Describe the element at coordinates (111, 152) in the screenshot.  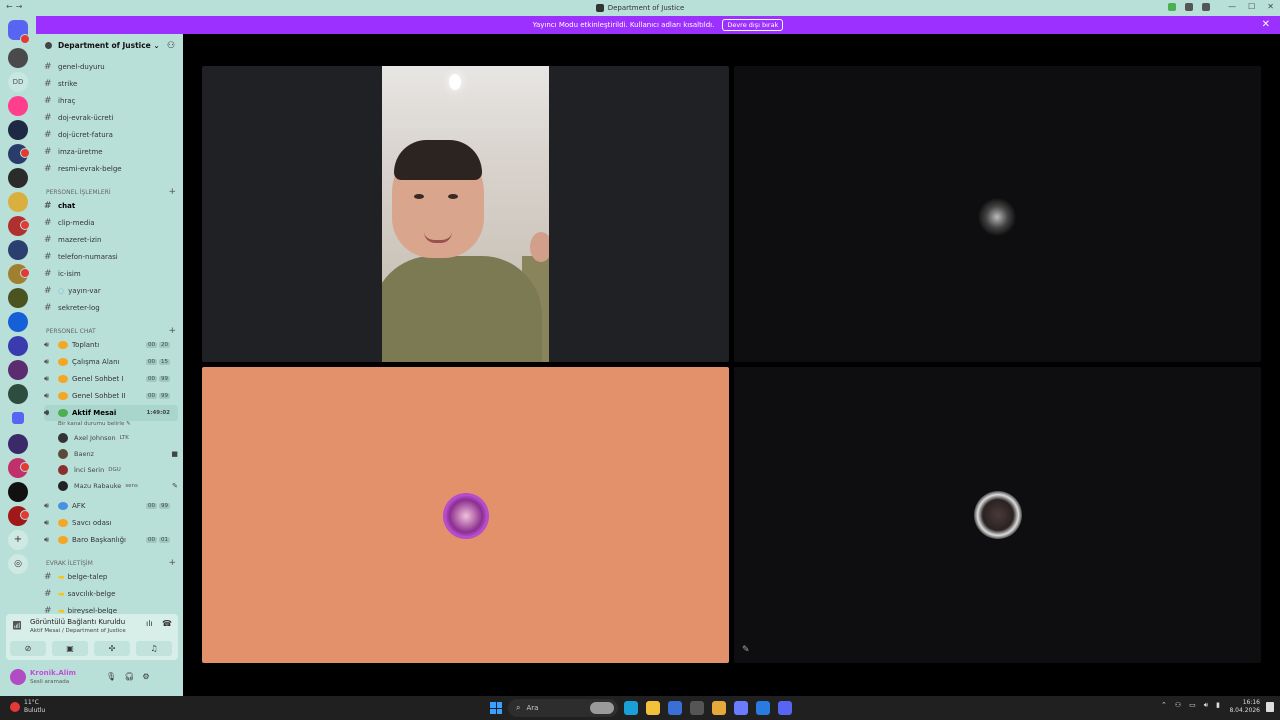
I see `channel-imza-uretme: # imza-üretme` at that location.